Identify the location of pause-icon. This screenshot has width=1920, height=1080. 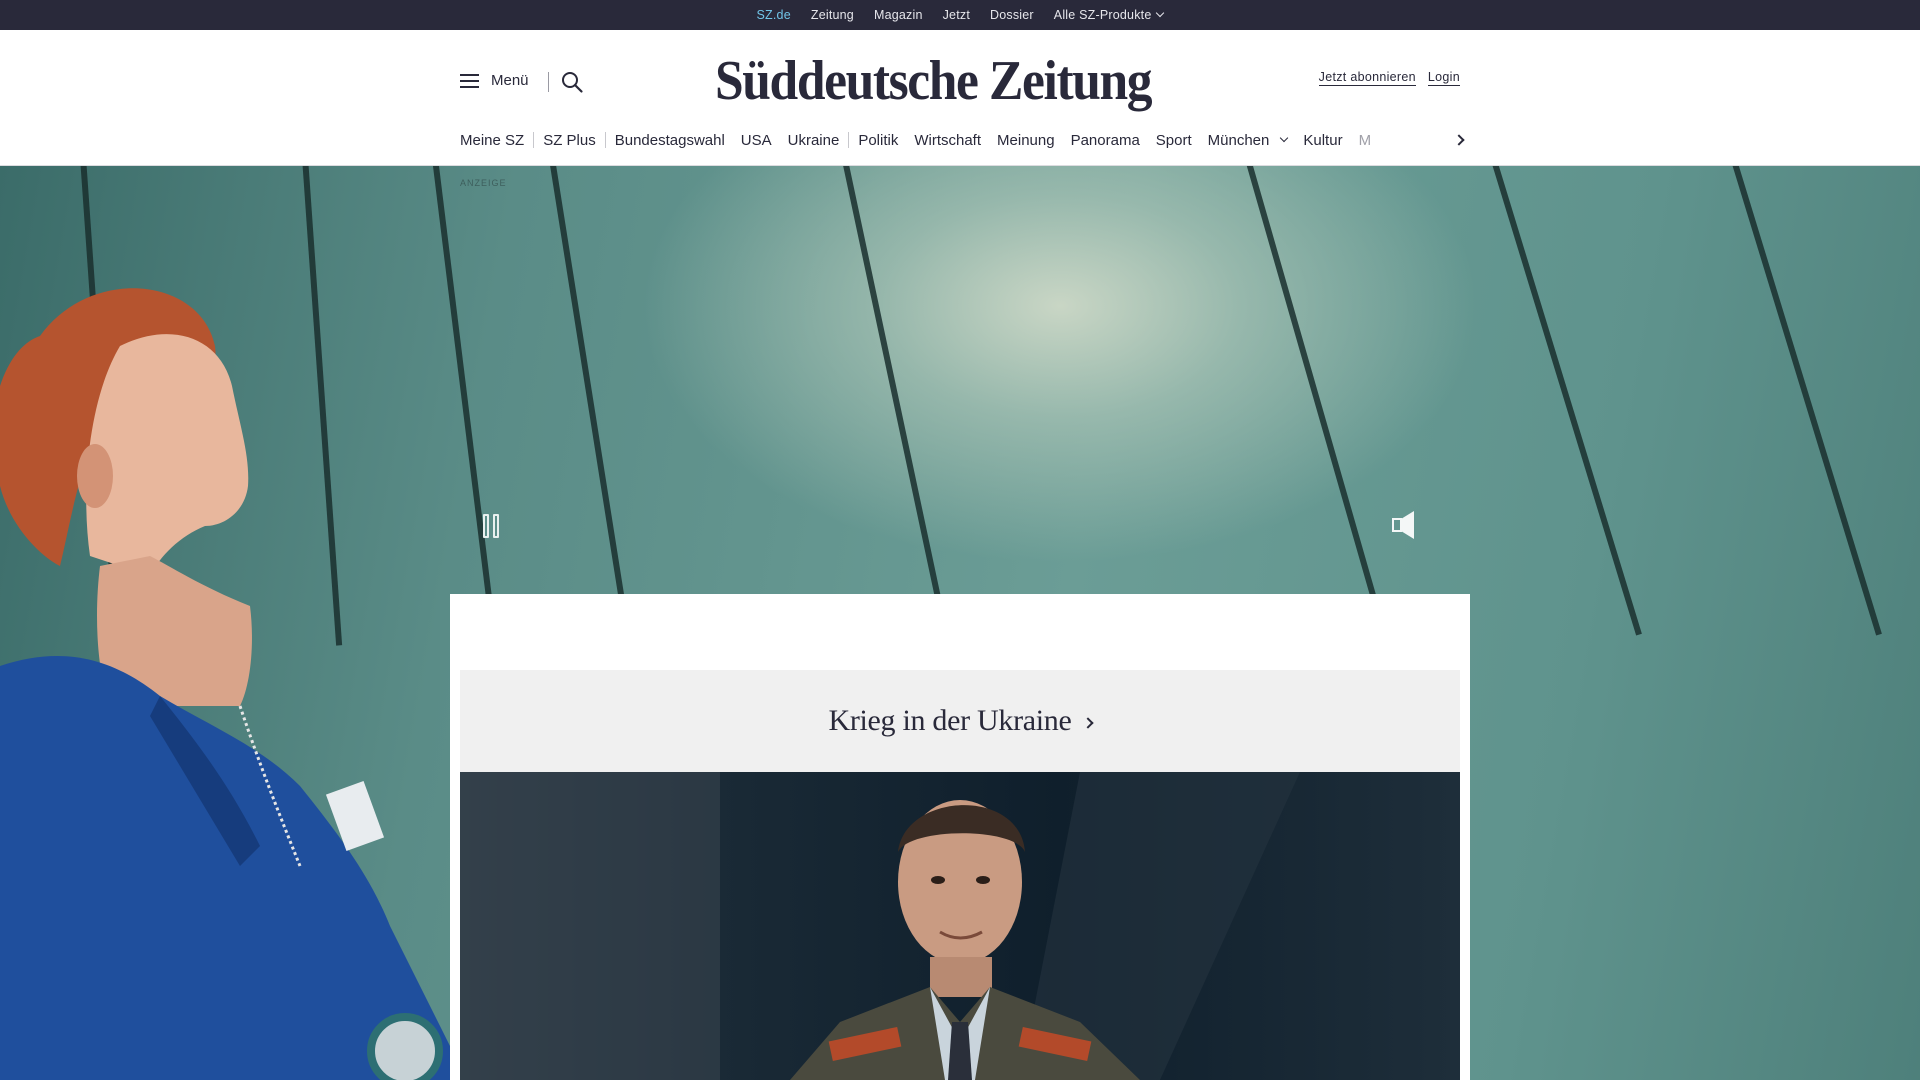
(493, 526).